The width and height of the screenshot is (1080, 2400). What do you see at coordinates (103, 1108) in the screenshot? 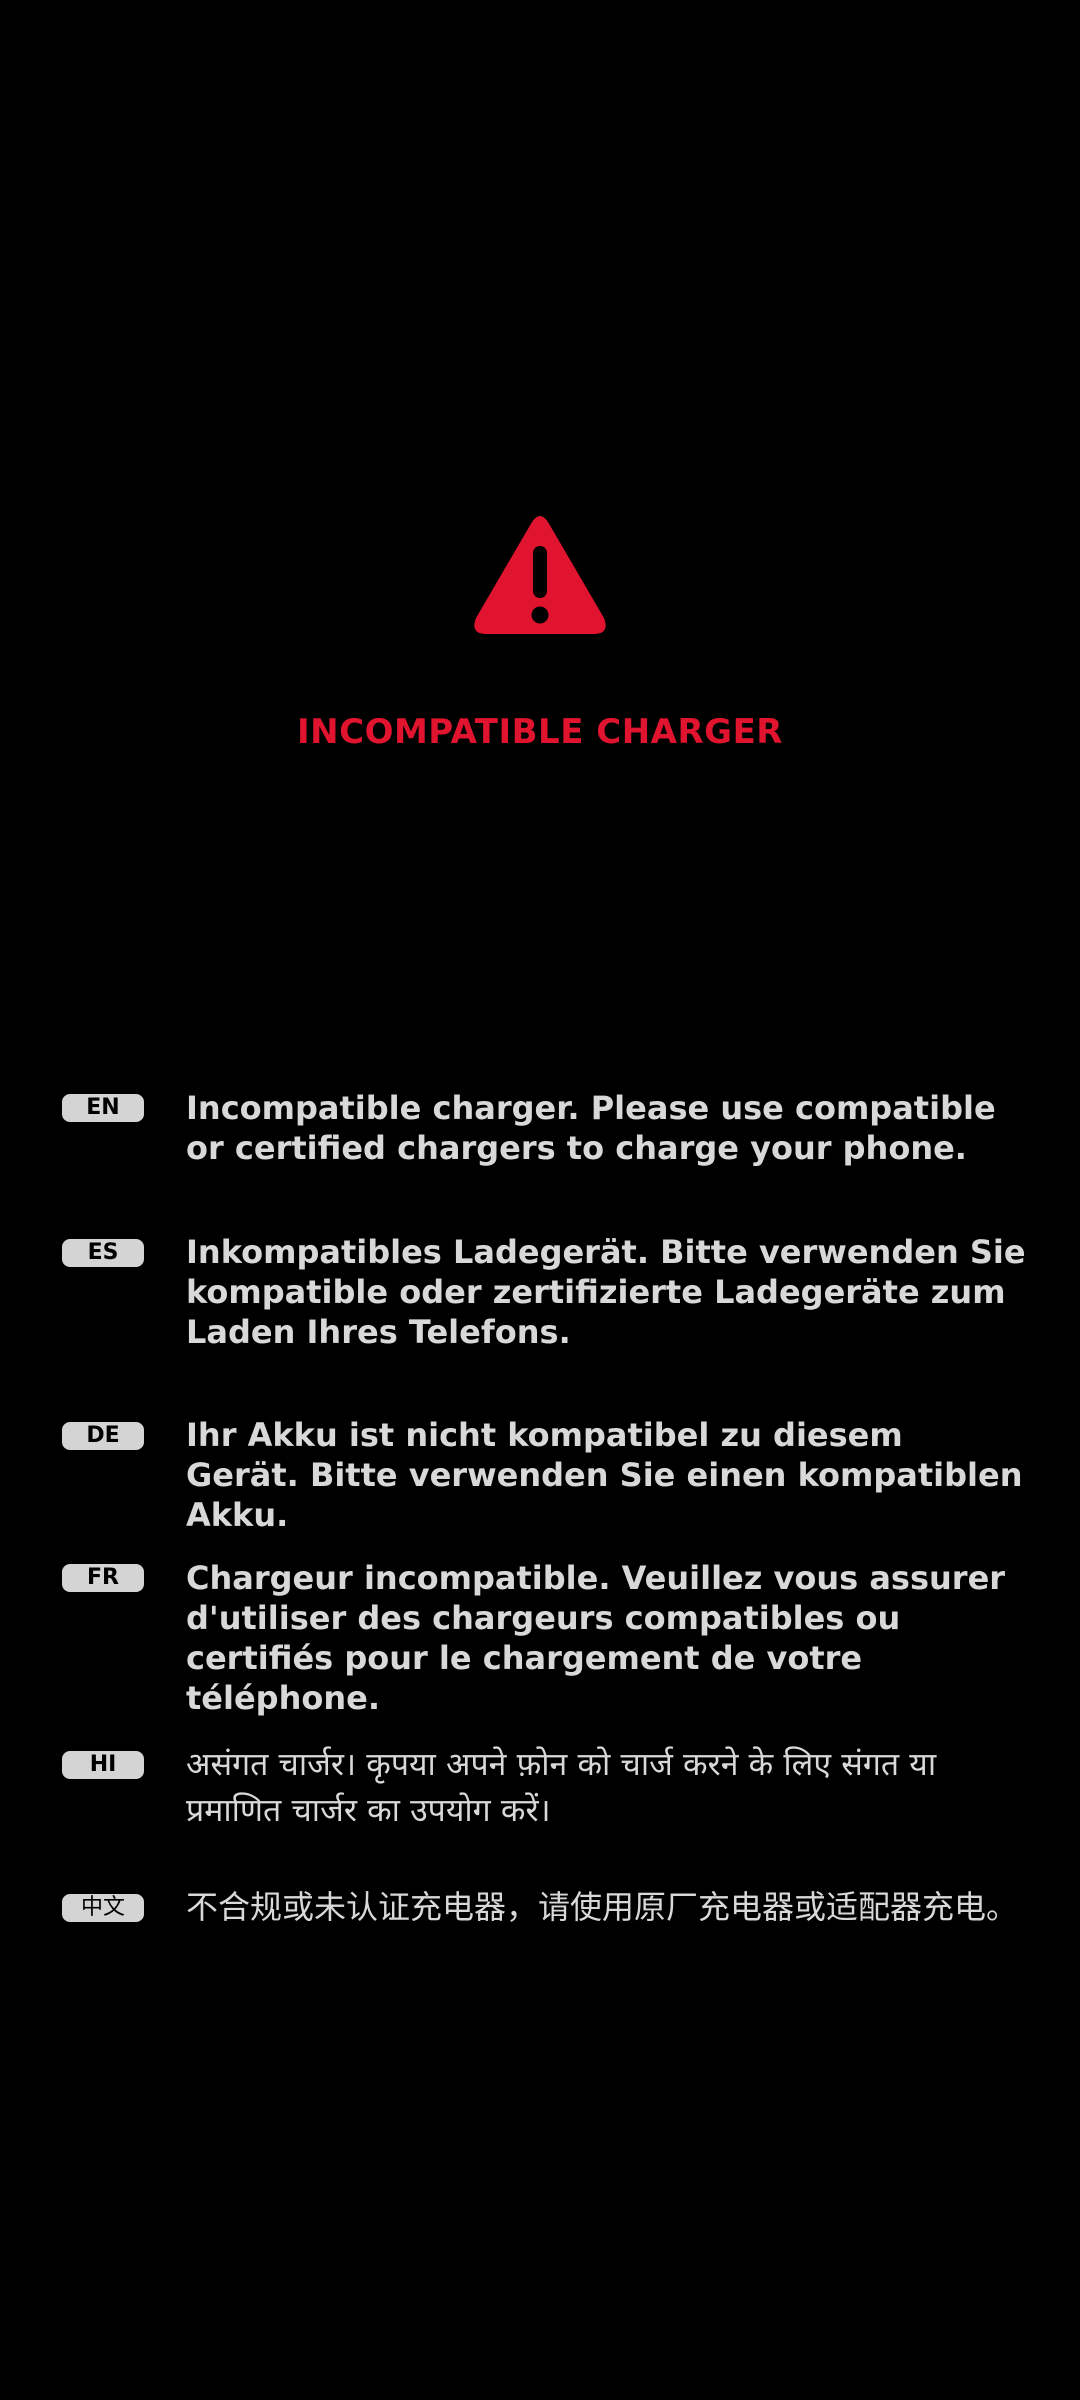
I see `language-badge-en: EN` at bounding box center [103, 1108].